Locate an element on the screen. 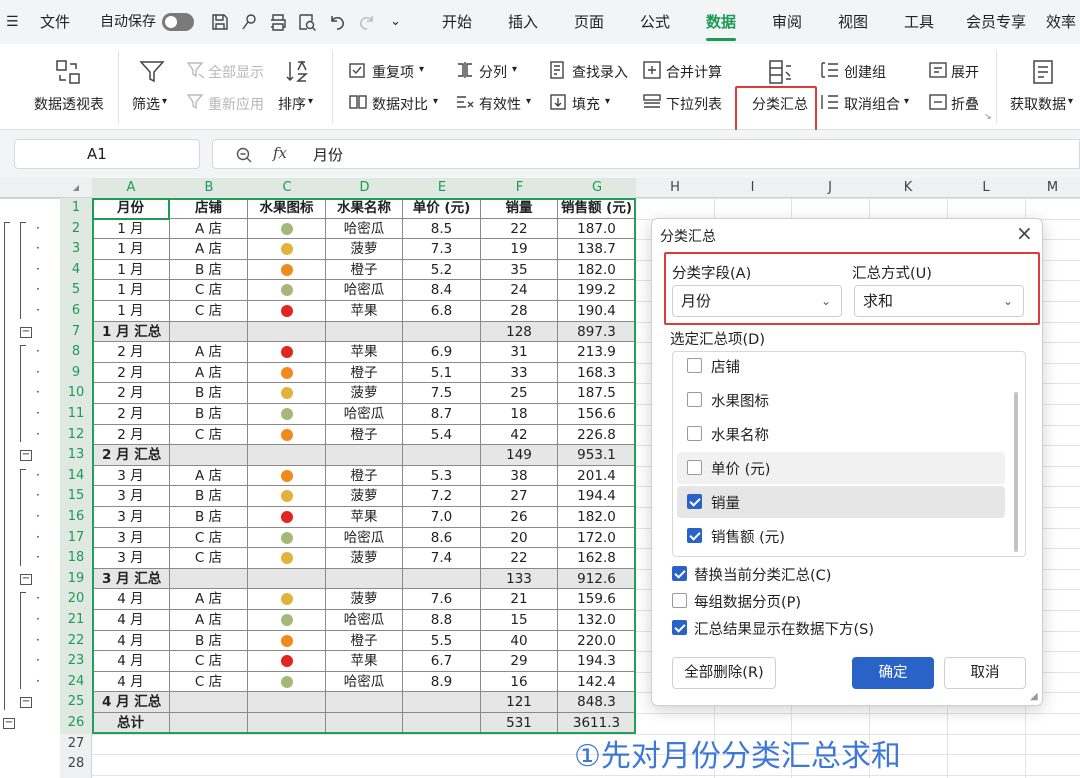 The width and height of the screenshot is (1080, 778). row-header: 15 is located at coordinates (76, 496).